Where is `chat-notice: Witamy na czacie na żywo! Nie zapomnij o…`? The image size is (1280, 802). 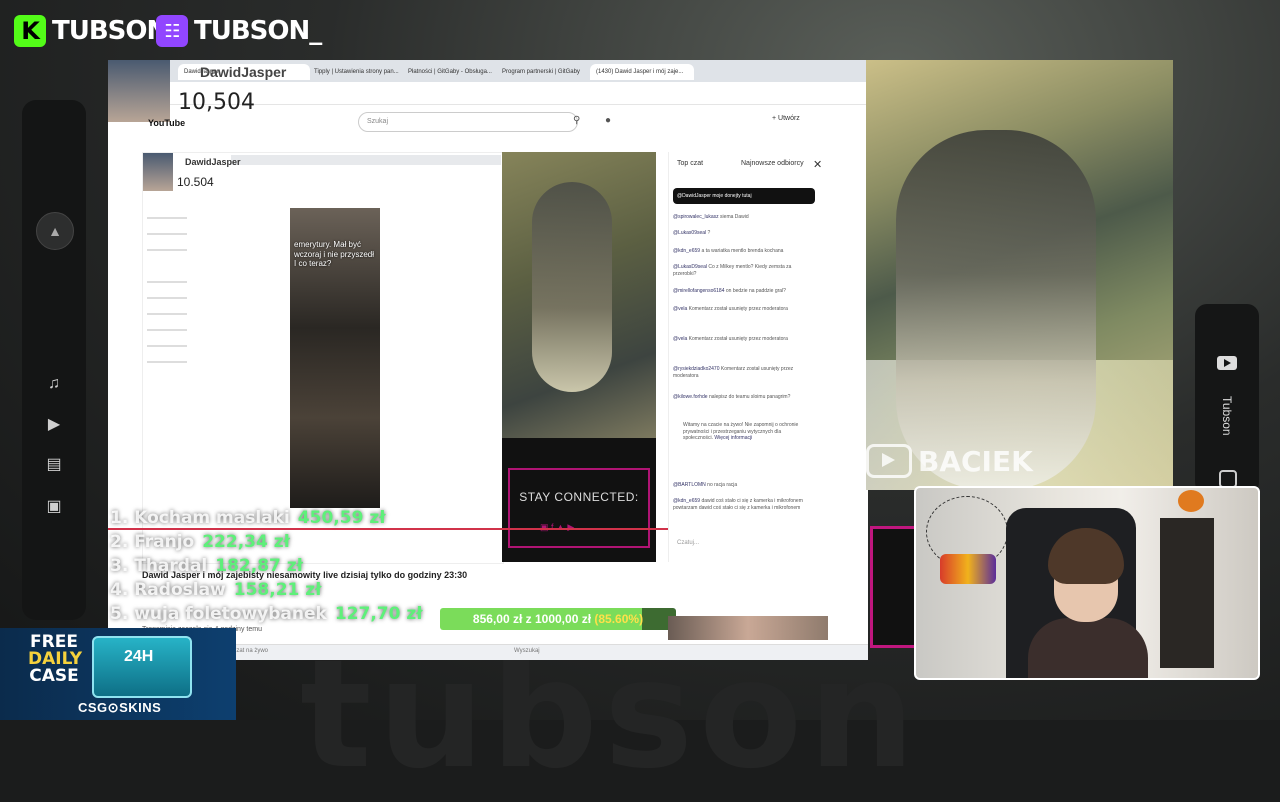
chat-notice: Witamy na czacie na żywo! Nie zapomnij o… is located at coordinates (741, 431).